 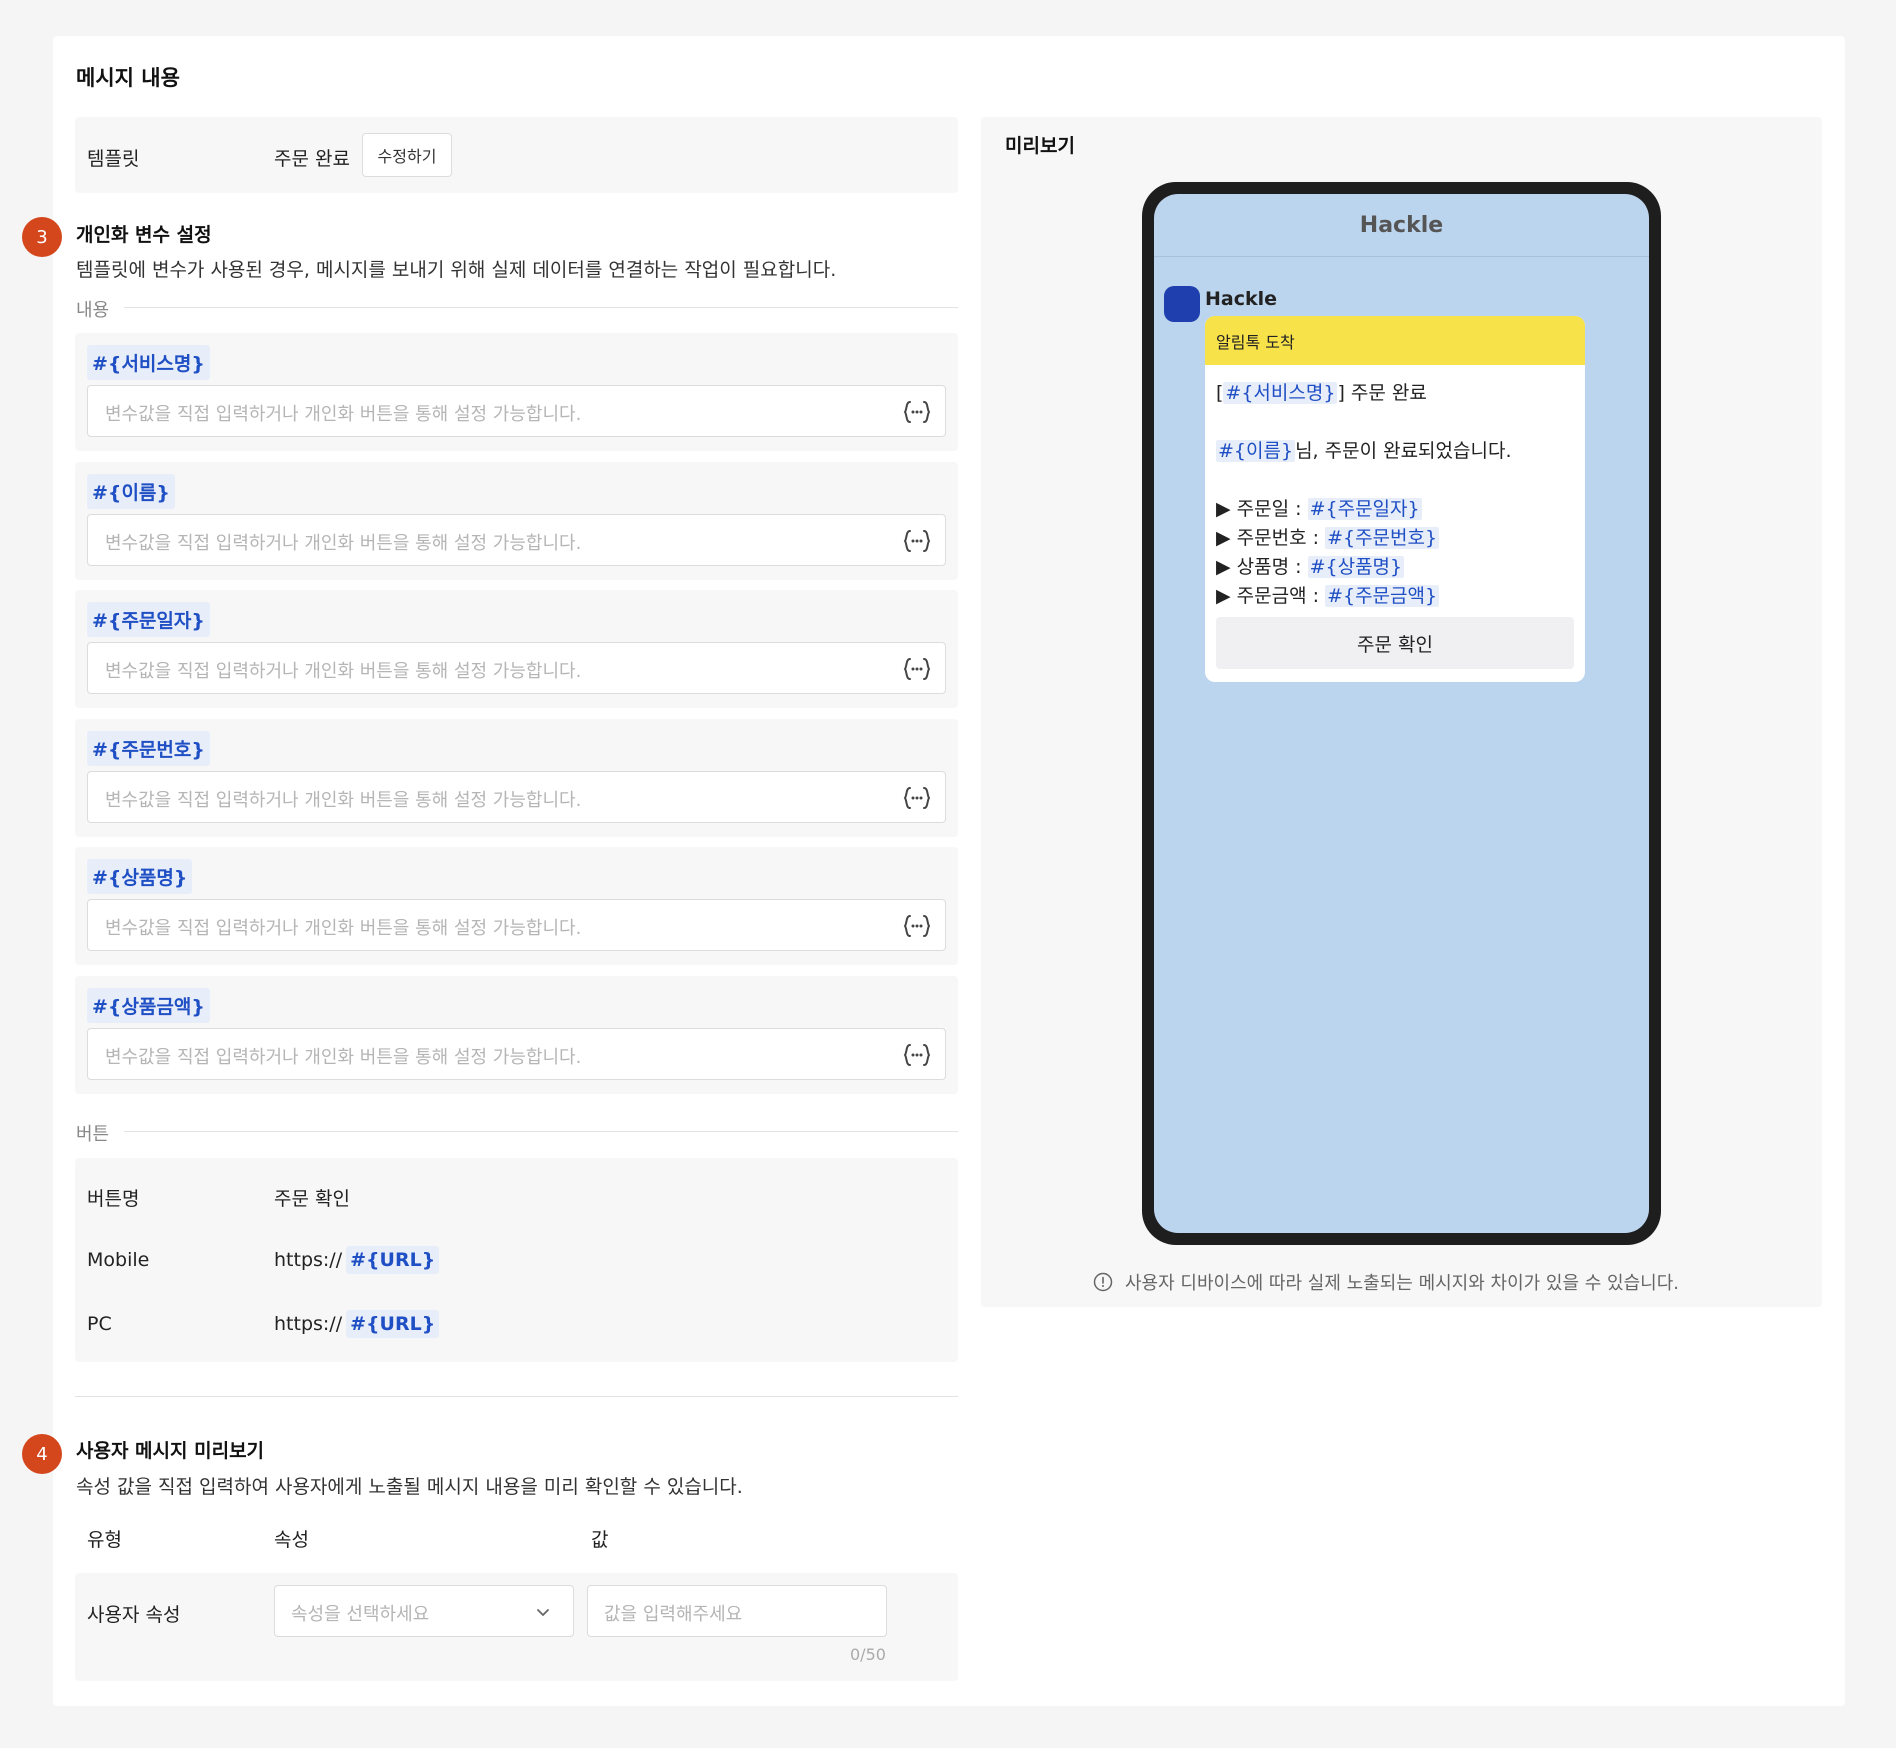 What do you see at coordinates (148, 362) in the screenshot?
I see `variable-tag: #{서비스명}` at bounding box center [148, 362].